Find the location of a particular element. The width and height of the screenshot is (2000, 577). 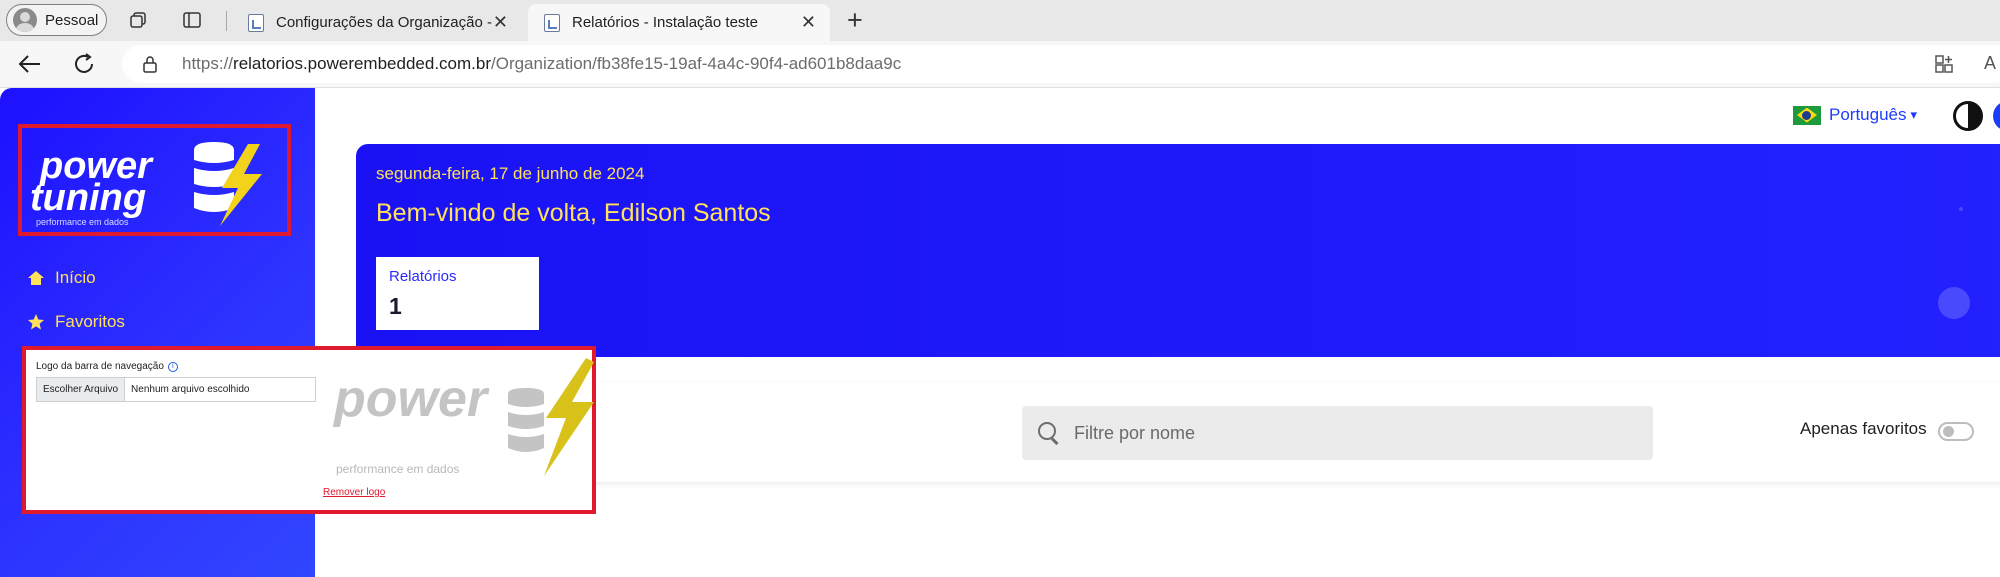

tab-title: Relatórios - Instalação teste is located at coordinates (665, 22).